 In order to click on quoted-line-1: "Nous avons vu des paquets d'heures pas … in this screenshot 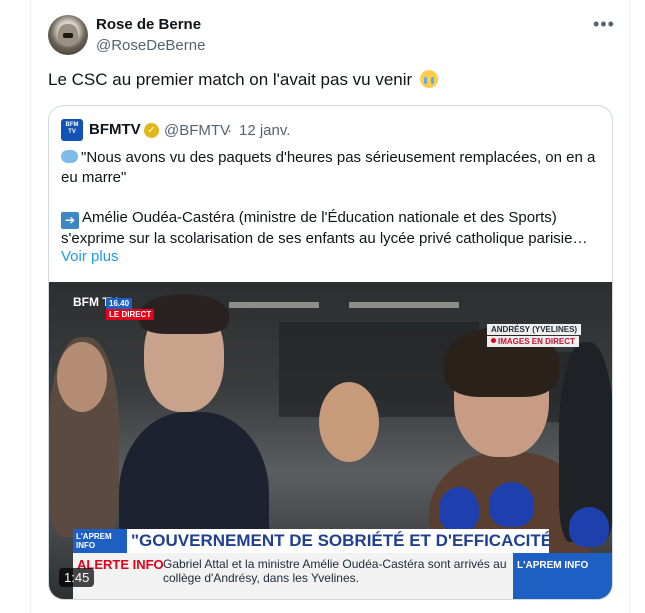, I will do `click(328, 167)`.